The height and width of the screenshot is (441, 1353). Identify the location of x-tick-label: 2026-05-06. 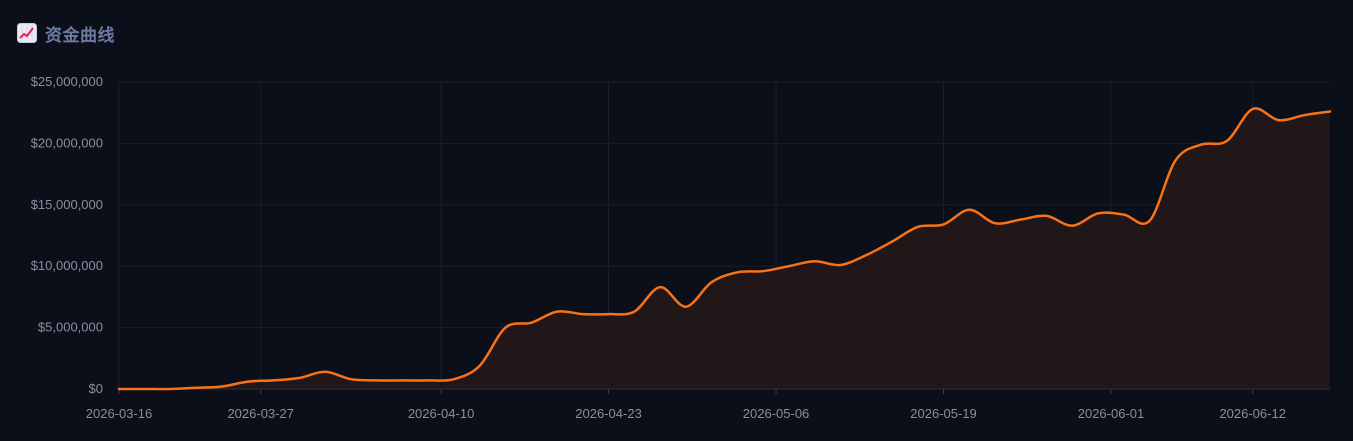
(776, 413).